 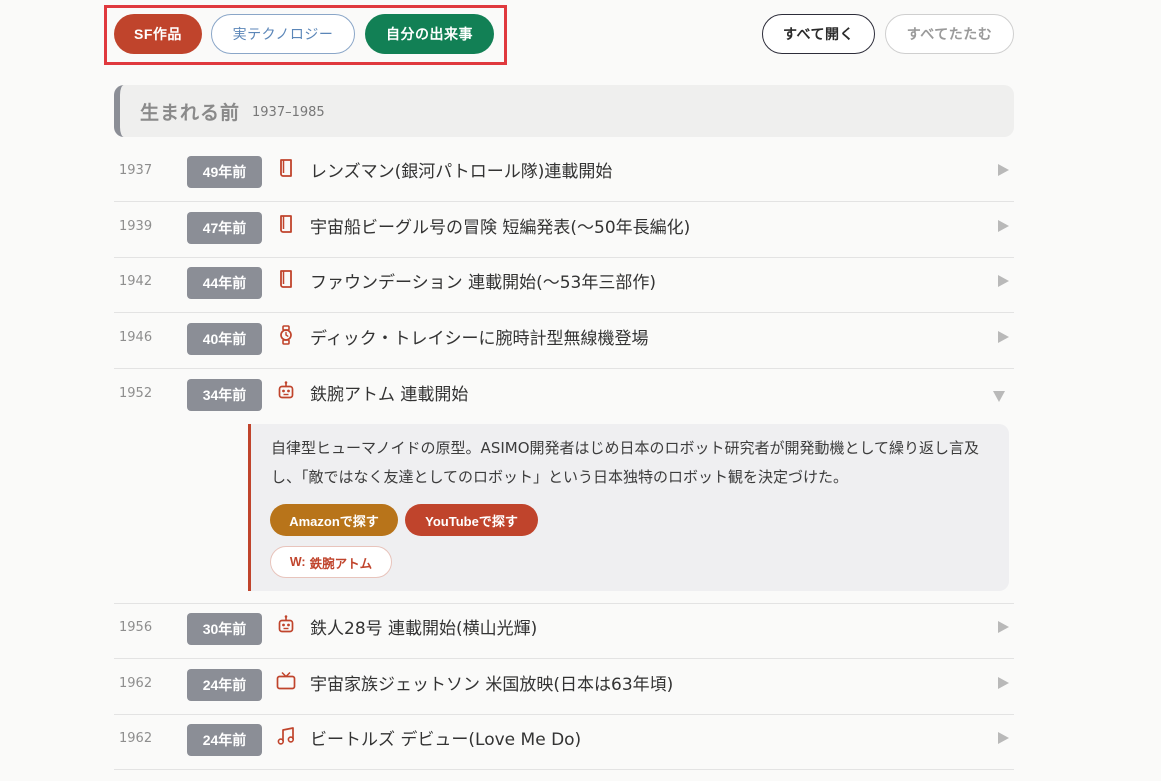 What do you see at coordinates (286, 335) in the screenshot?
I see `watch-icon` at bounding box center [286, 335].